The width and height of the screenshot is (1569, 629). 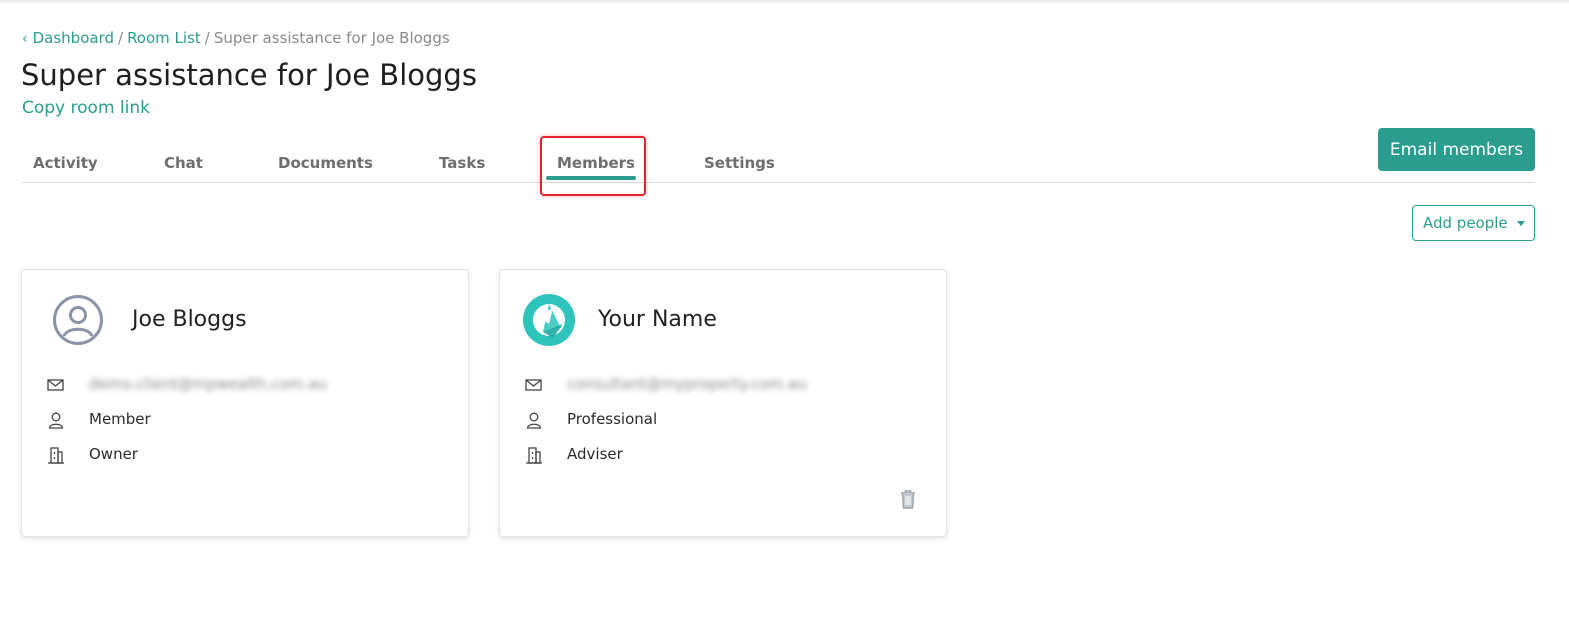 What do you see at coordinates (595, 454) in the screenshot?
I see `member-org-role: Adviser` at bounding box center [595, 454].